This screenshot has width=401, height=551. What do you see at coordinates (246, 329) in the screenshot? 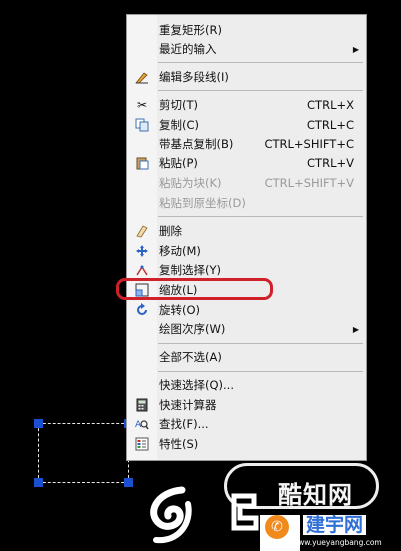
I see `menu-item-draw-order: 绘图次序(W) ▶` at bounding box center [246, 329].